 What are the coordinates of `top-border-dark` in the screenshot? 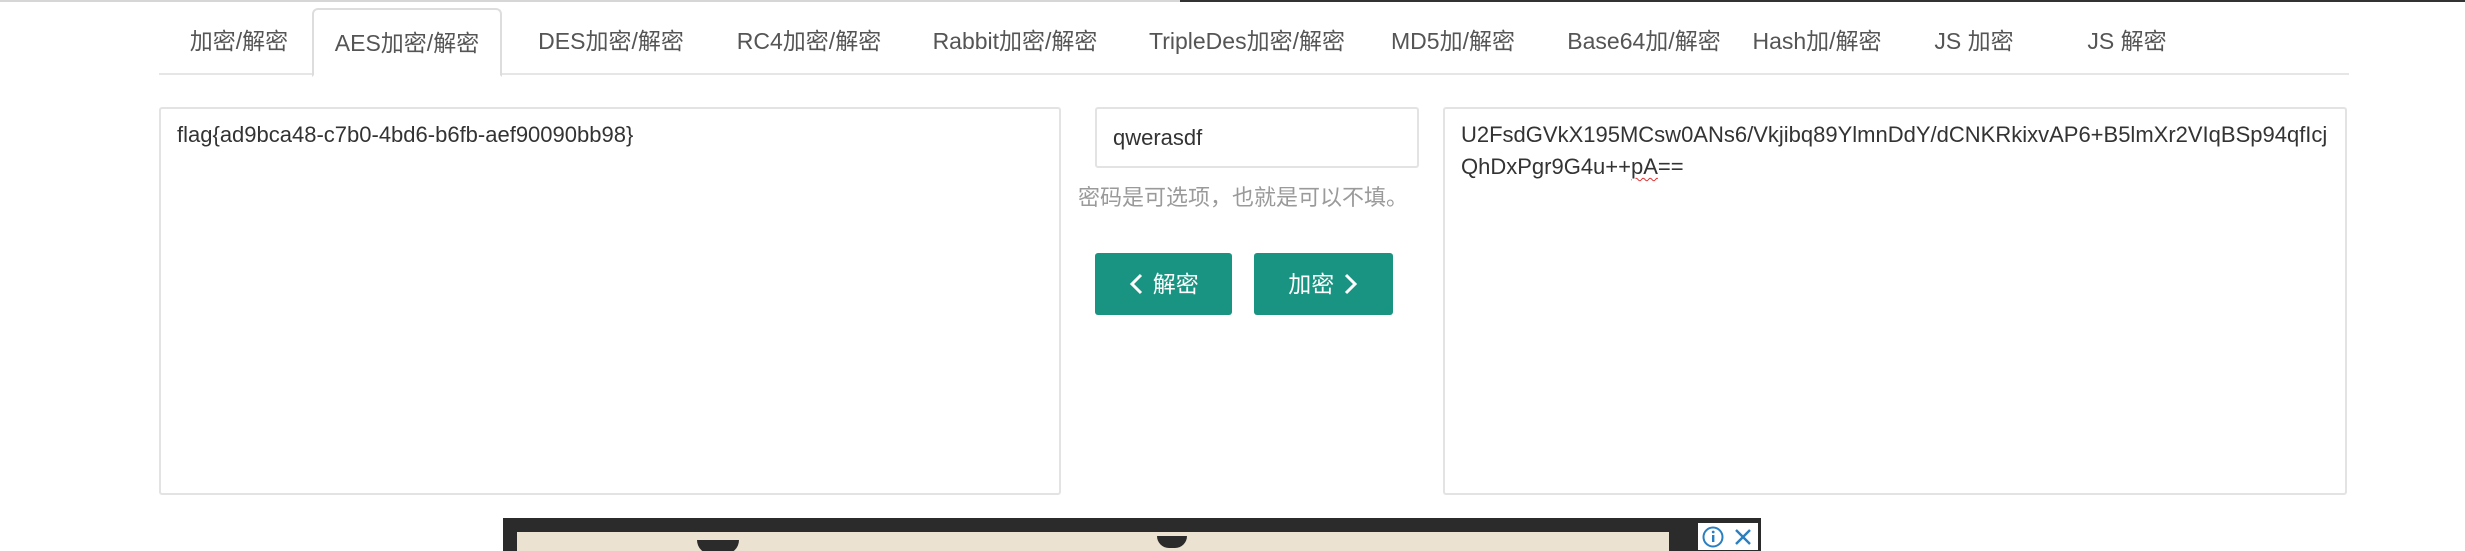 It's located at (1822, 1).